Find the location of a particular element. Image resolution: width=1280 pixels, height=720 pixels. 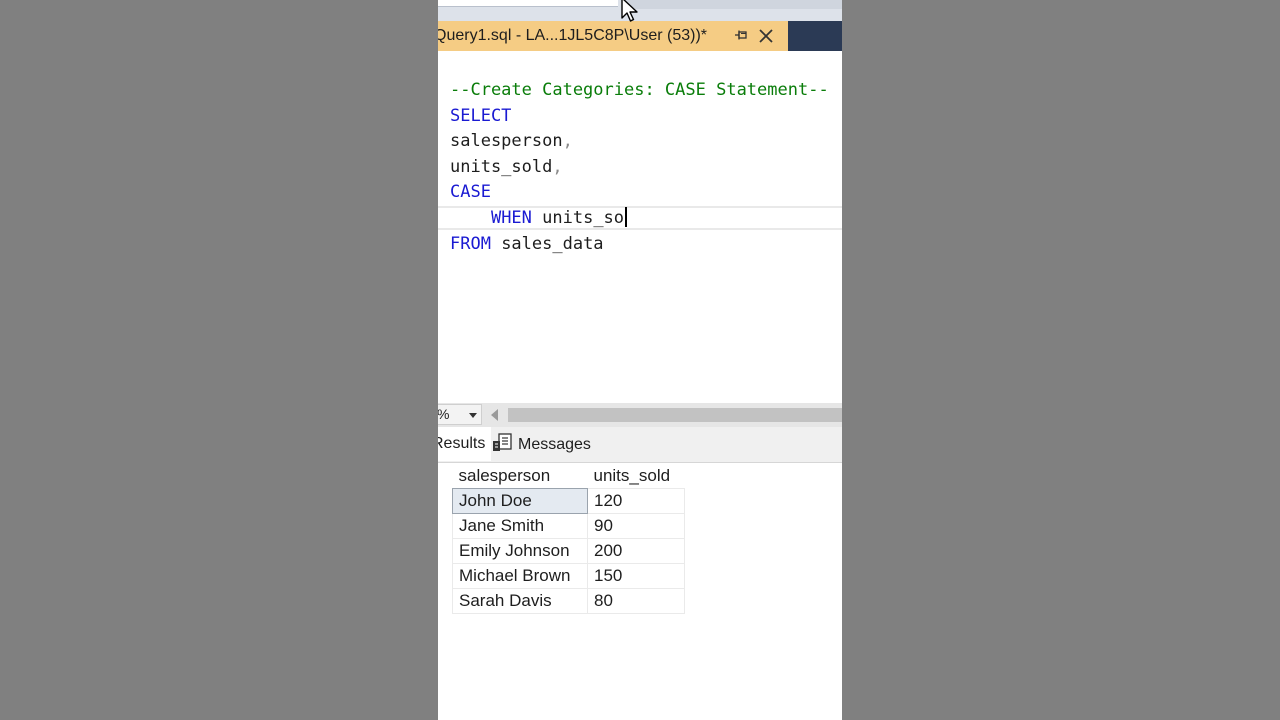

text-caret is located at coordinates (626, 217).